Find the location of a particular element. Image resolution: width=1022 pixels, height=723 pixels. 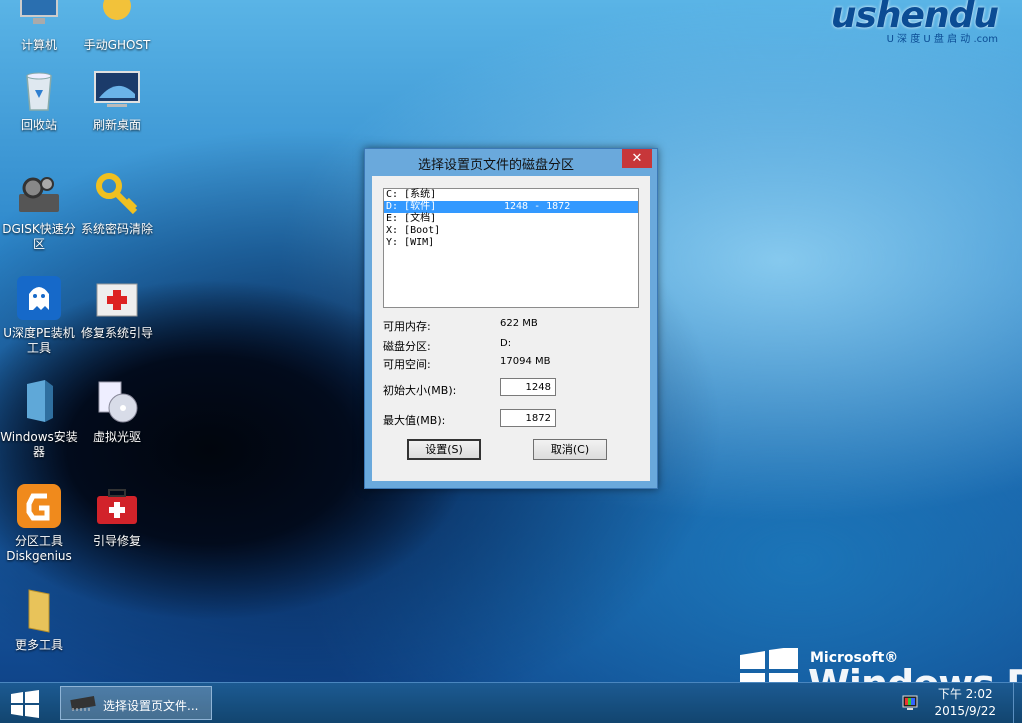

desktop-icon-more-tools: 更多工具 is located at coordinates (39, 619).